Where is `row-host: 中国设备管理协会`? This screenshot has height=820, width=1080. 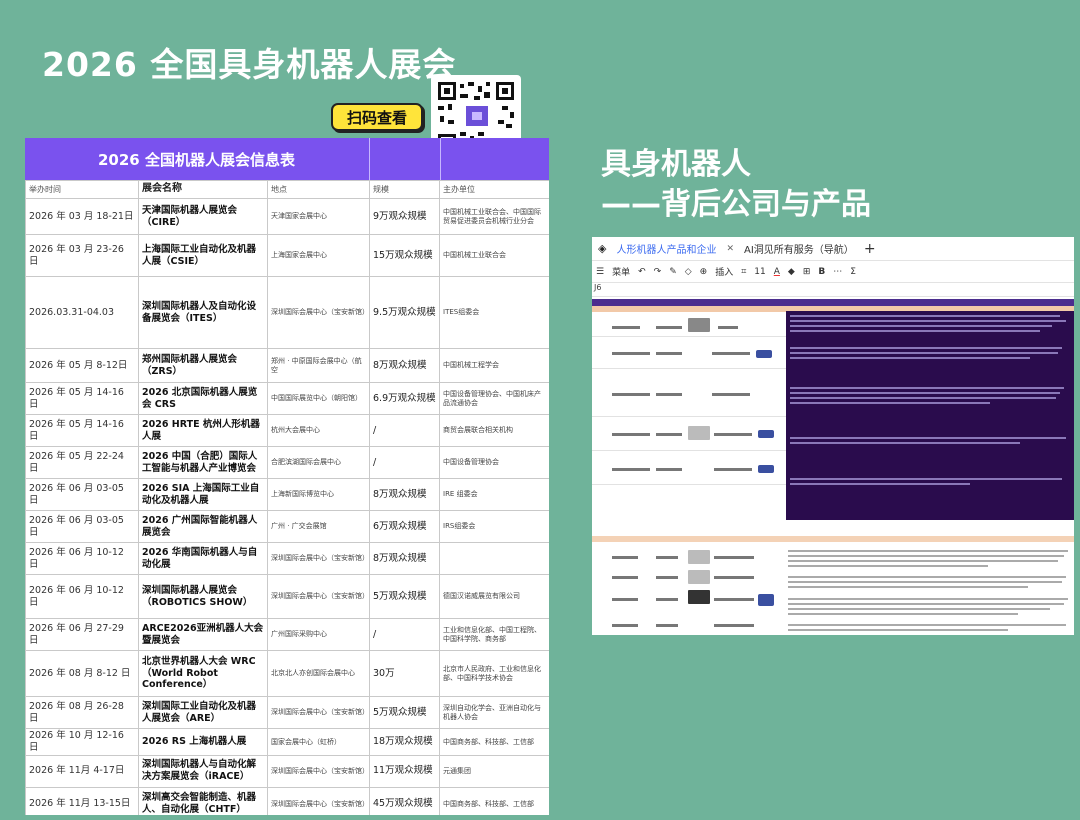 row-host: 中国设备管理协会 is located at coordinates (494, 462).